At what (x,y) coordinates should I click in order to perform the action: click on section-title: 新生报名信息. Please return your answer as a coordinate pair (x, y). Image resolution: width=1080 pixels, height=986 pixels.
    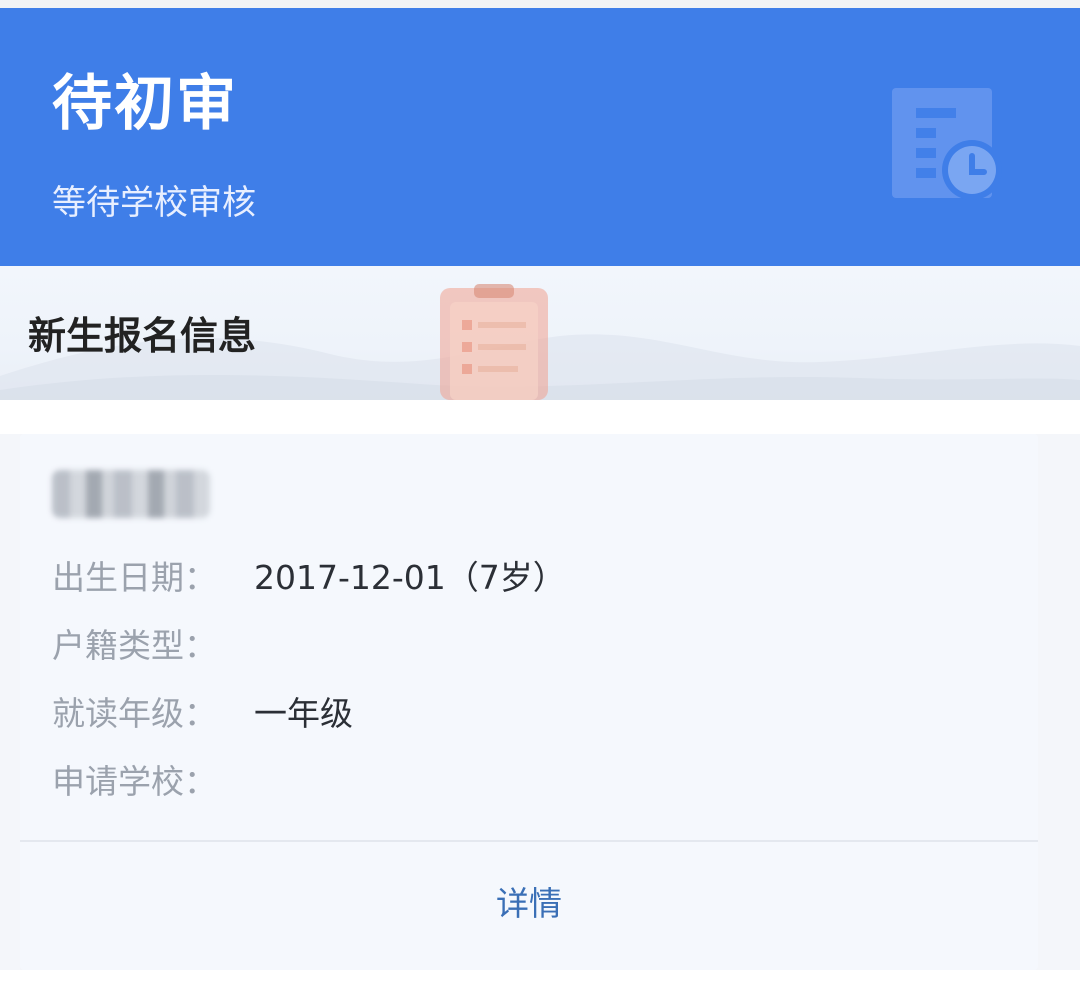
    Looking at the image, I should click on (142, 336).